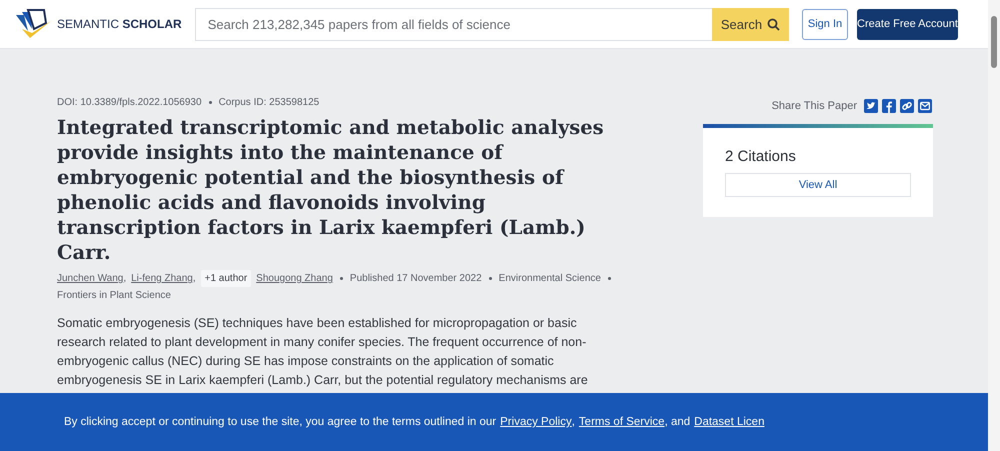 The height and width of the screenshot is (451, 1000). Describe the element at coordinates (294, 278) in the screenshot. I see `author-link: Shougong Zhang` at that location.